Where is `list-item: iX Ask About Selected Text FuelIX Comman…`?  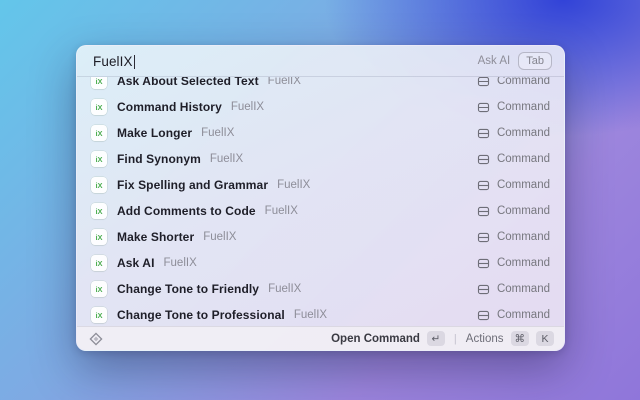
list-item: iX Ask About Selected Text FuelIX Comman… is located at coordinates (320, 85).